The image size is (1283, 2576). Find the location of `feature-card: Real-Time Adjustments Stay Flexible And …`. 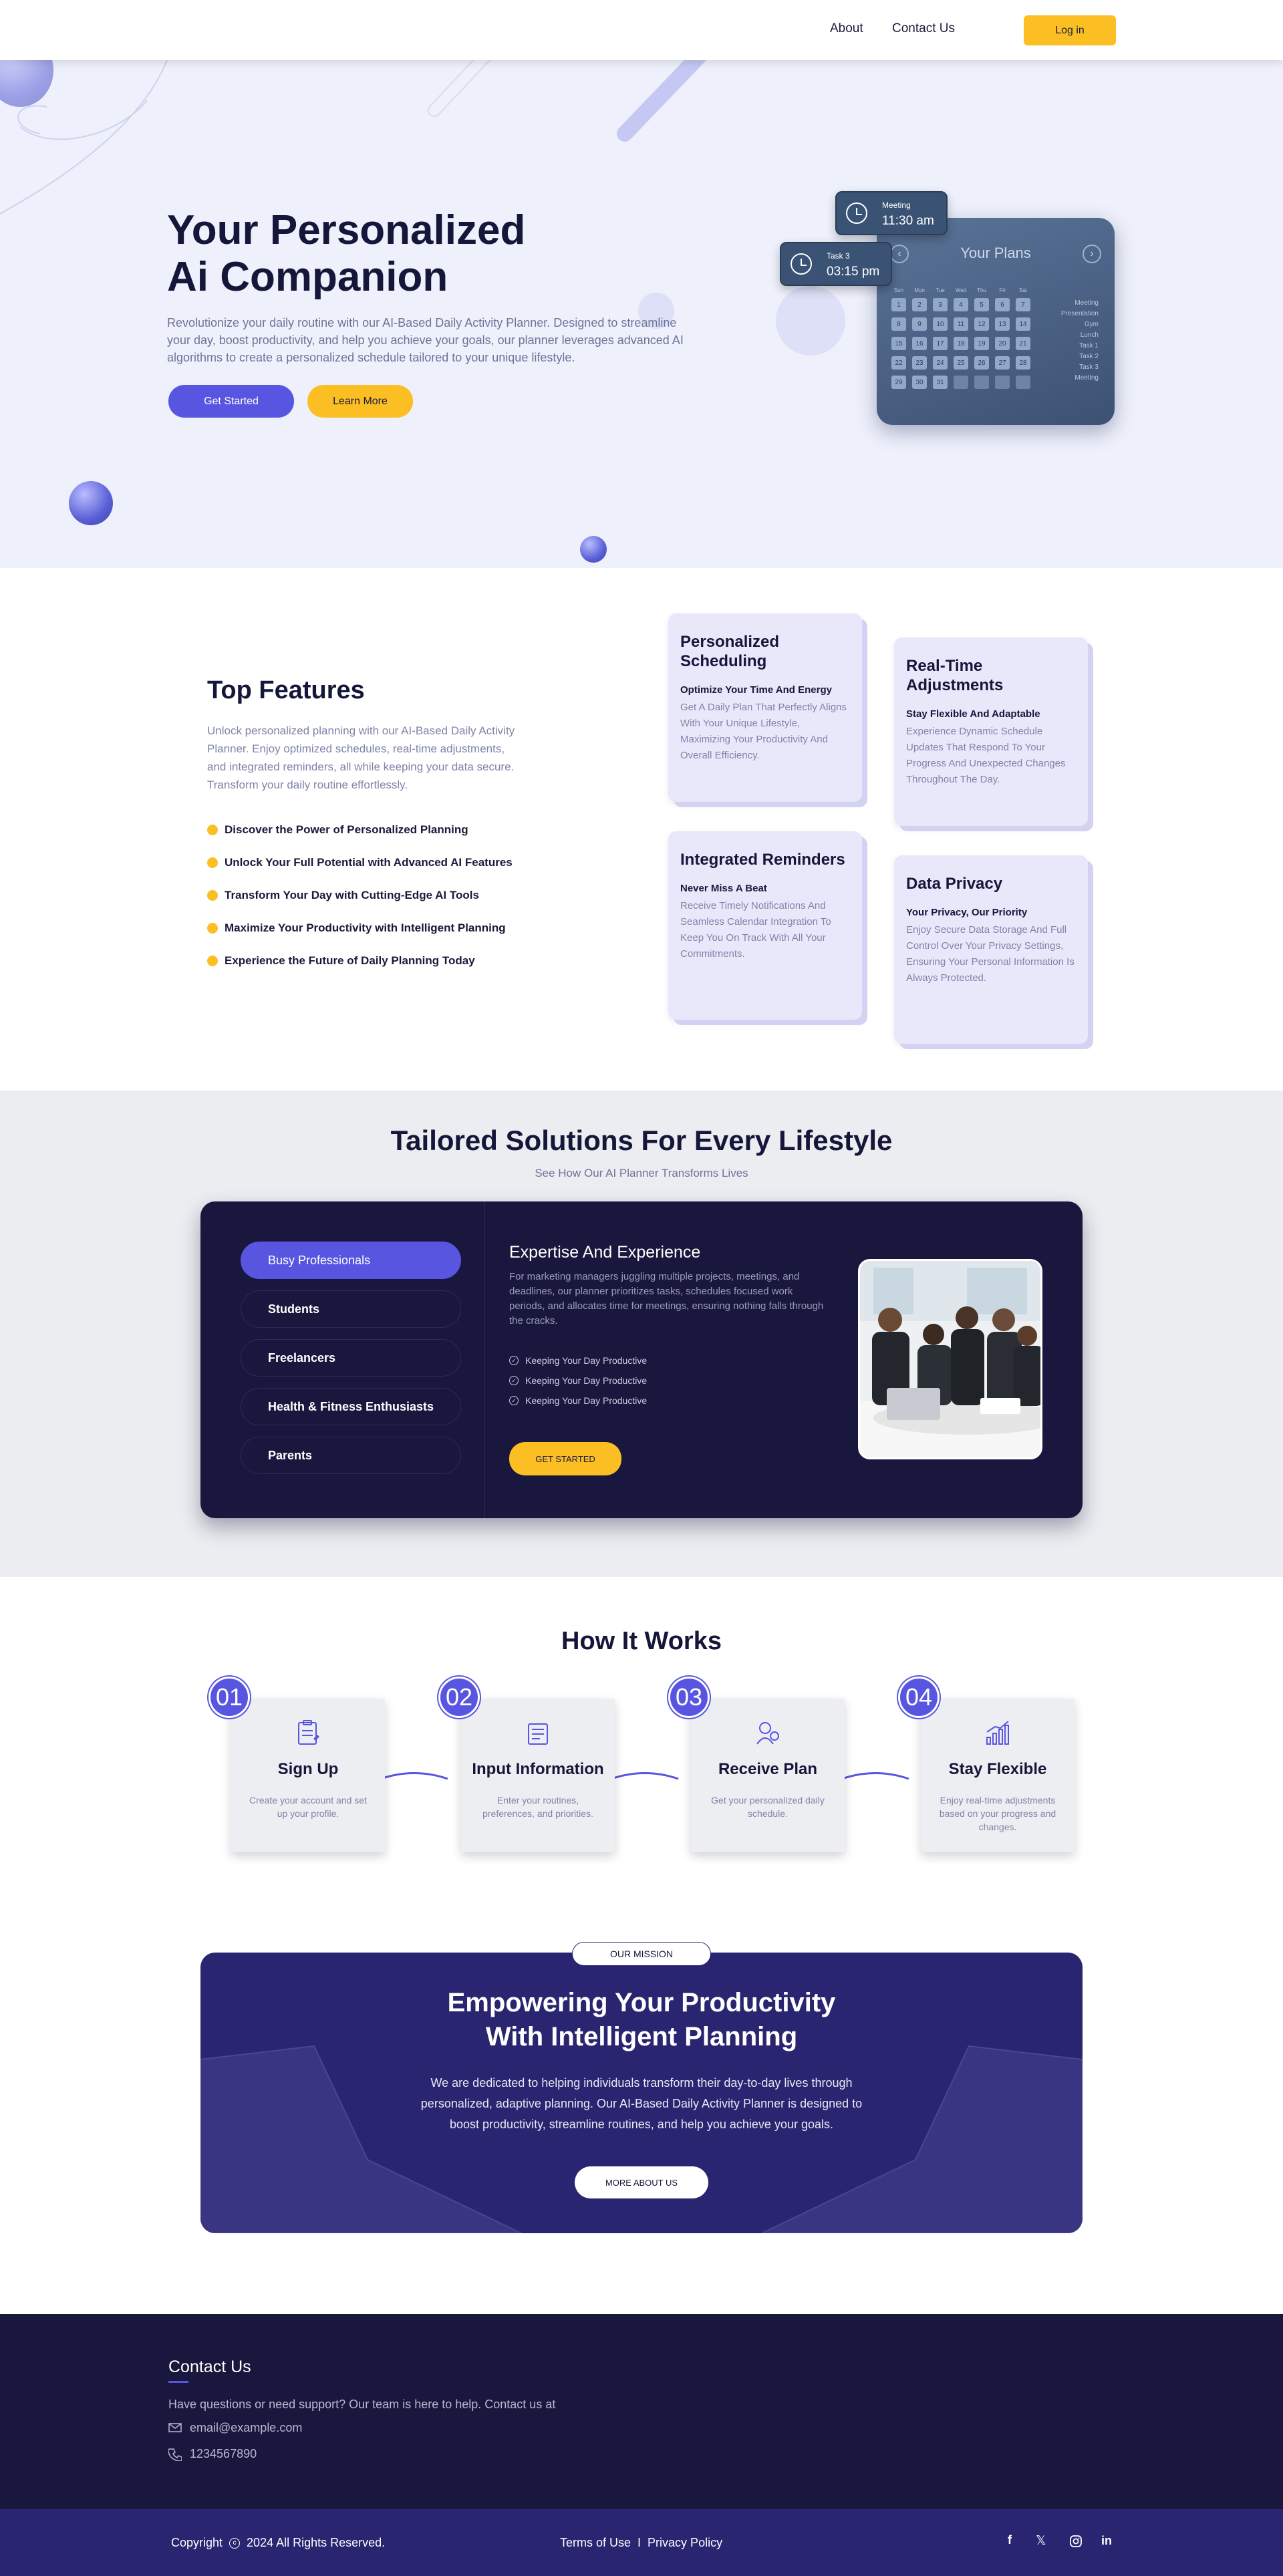

feature-card: Real-Time Adjustments Stay Flexible And … is located at coordinates (991, 731).